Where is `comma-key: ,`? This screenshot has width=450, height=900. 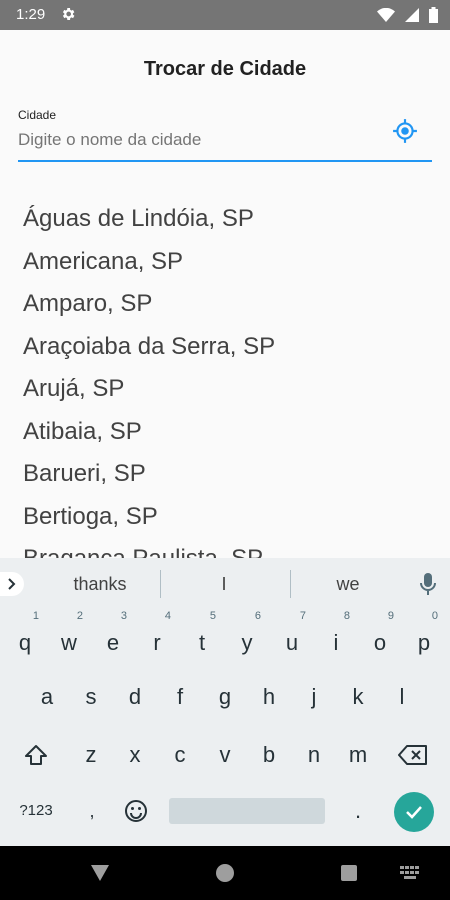 comma-key: , is located at coordinates (92, 811).